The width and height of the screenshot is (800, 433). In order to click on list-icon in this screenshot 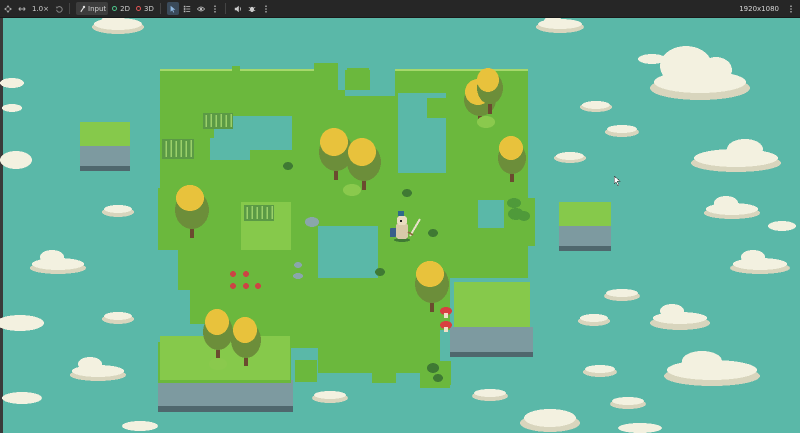, I will do `click(187, 8)`.